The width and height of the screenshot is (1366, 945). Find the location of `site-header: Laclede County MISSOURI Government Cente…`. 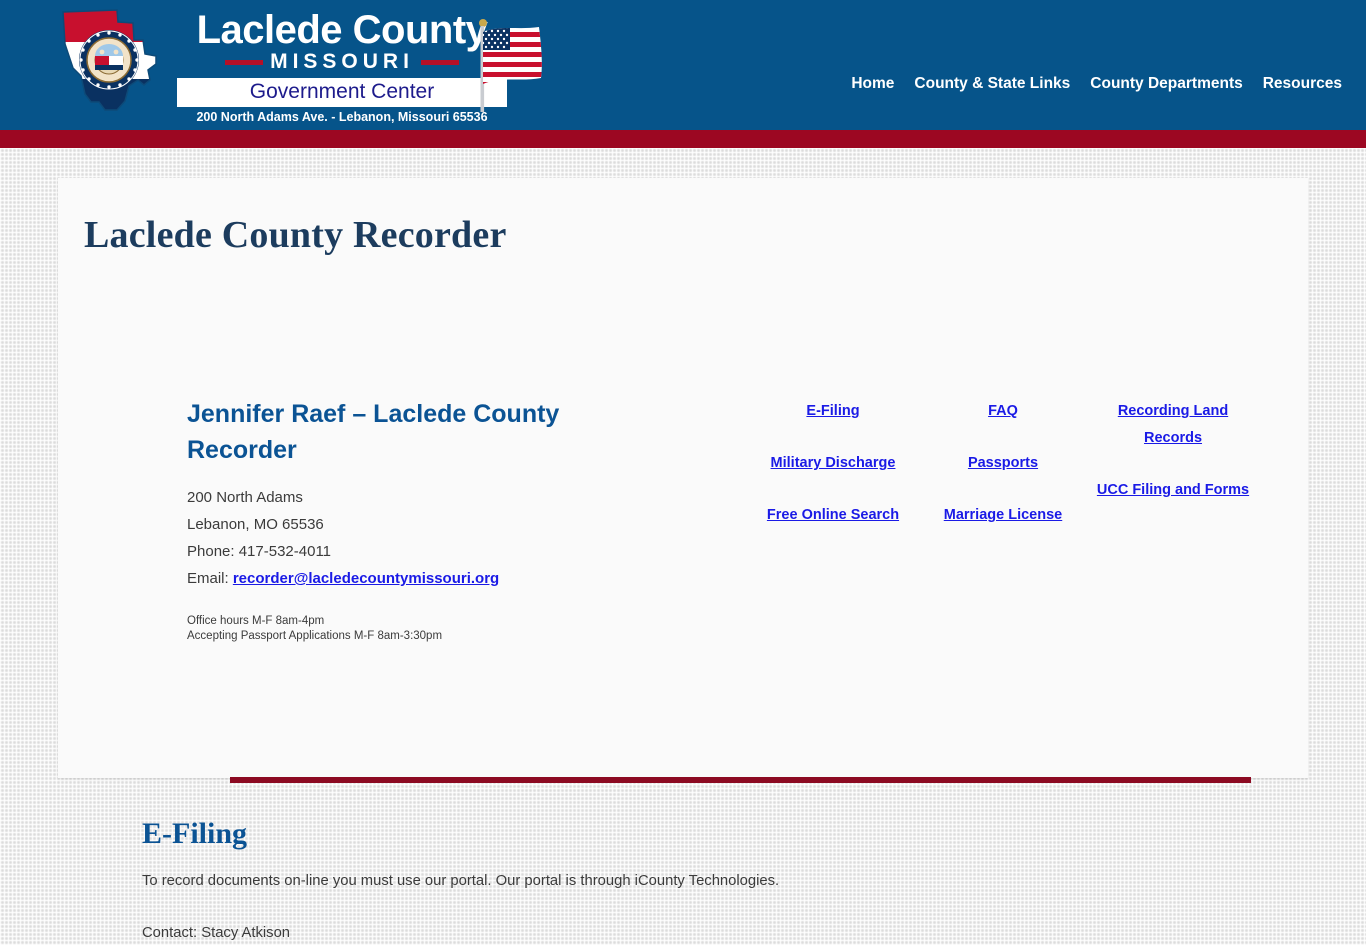

site-header: Laclede County MISSOURI Government Cente… is located at coordinates (683, 65).